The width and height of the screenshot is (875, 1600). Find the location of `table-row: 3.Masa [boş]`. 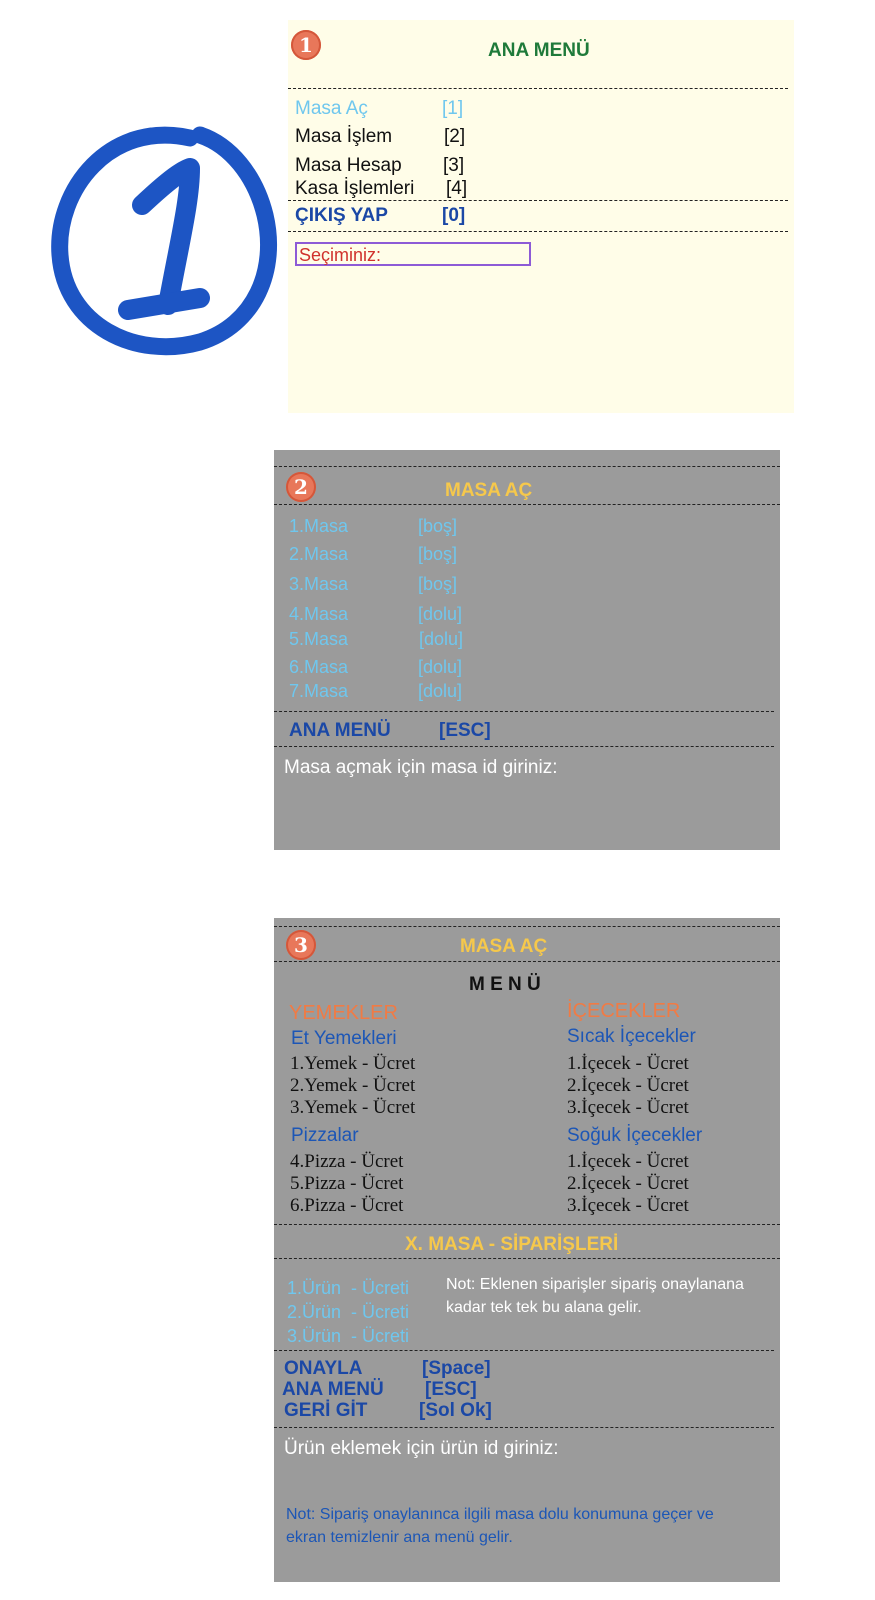

table-row: 3.Masa [boş] is located at coordinates (373, 584).